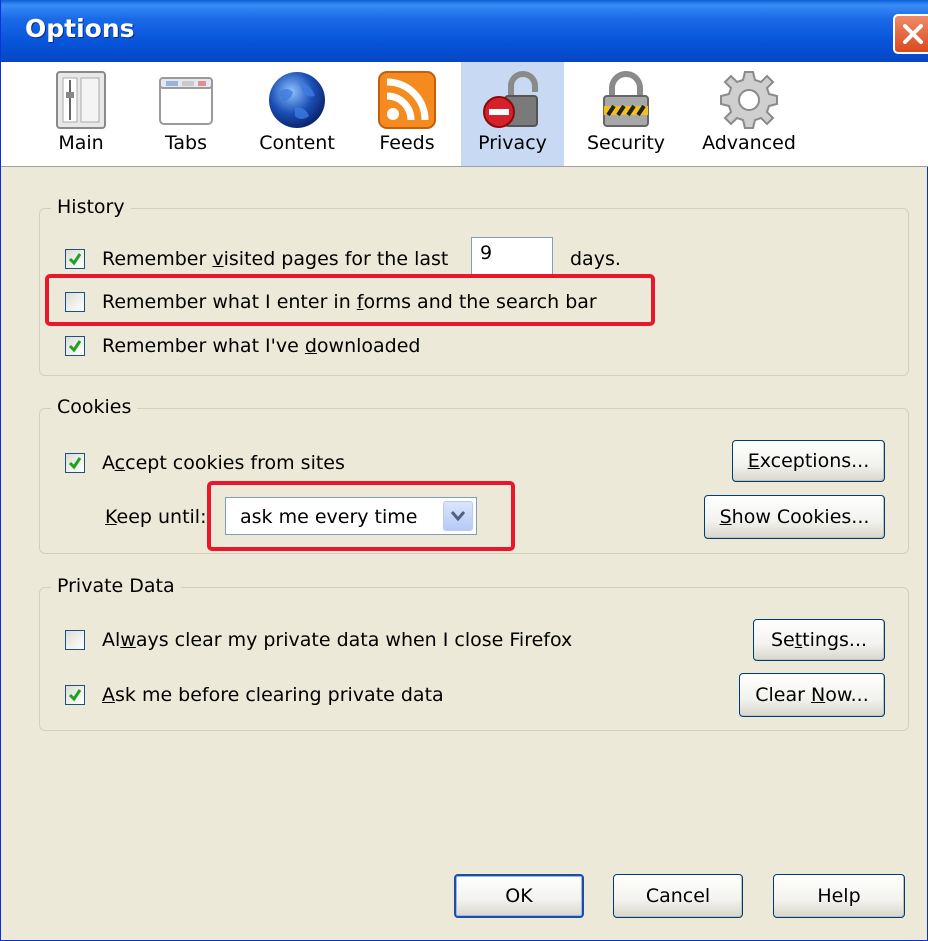 The width and height of the screenshot is (928, 941). Describe the element at coordinates (75, 640) in the screenshot. I see `always-clear-checkbox` at that location.